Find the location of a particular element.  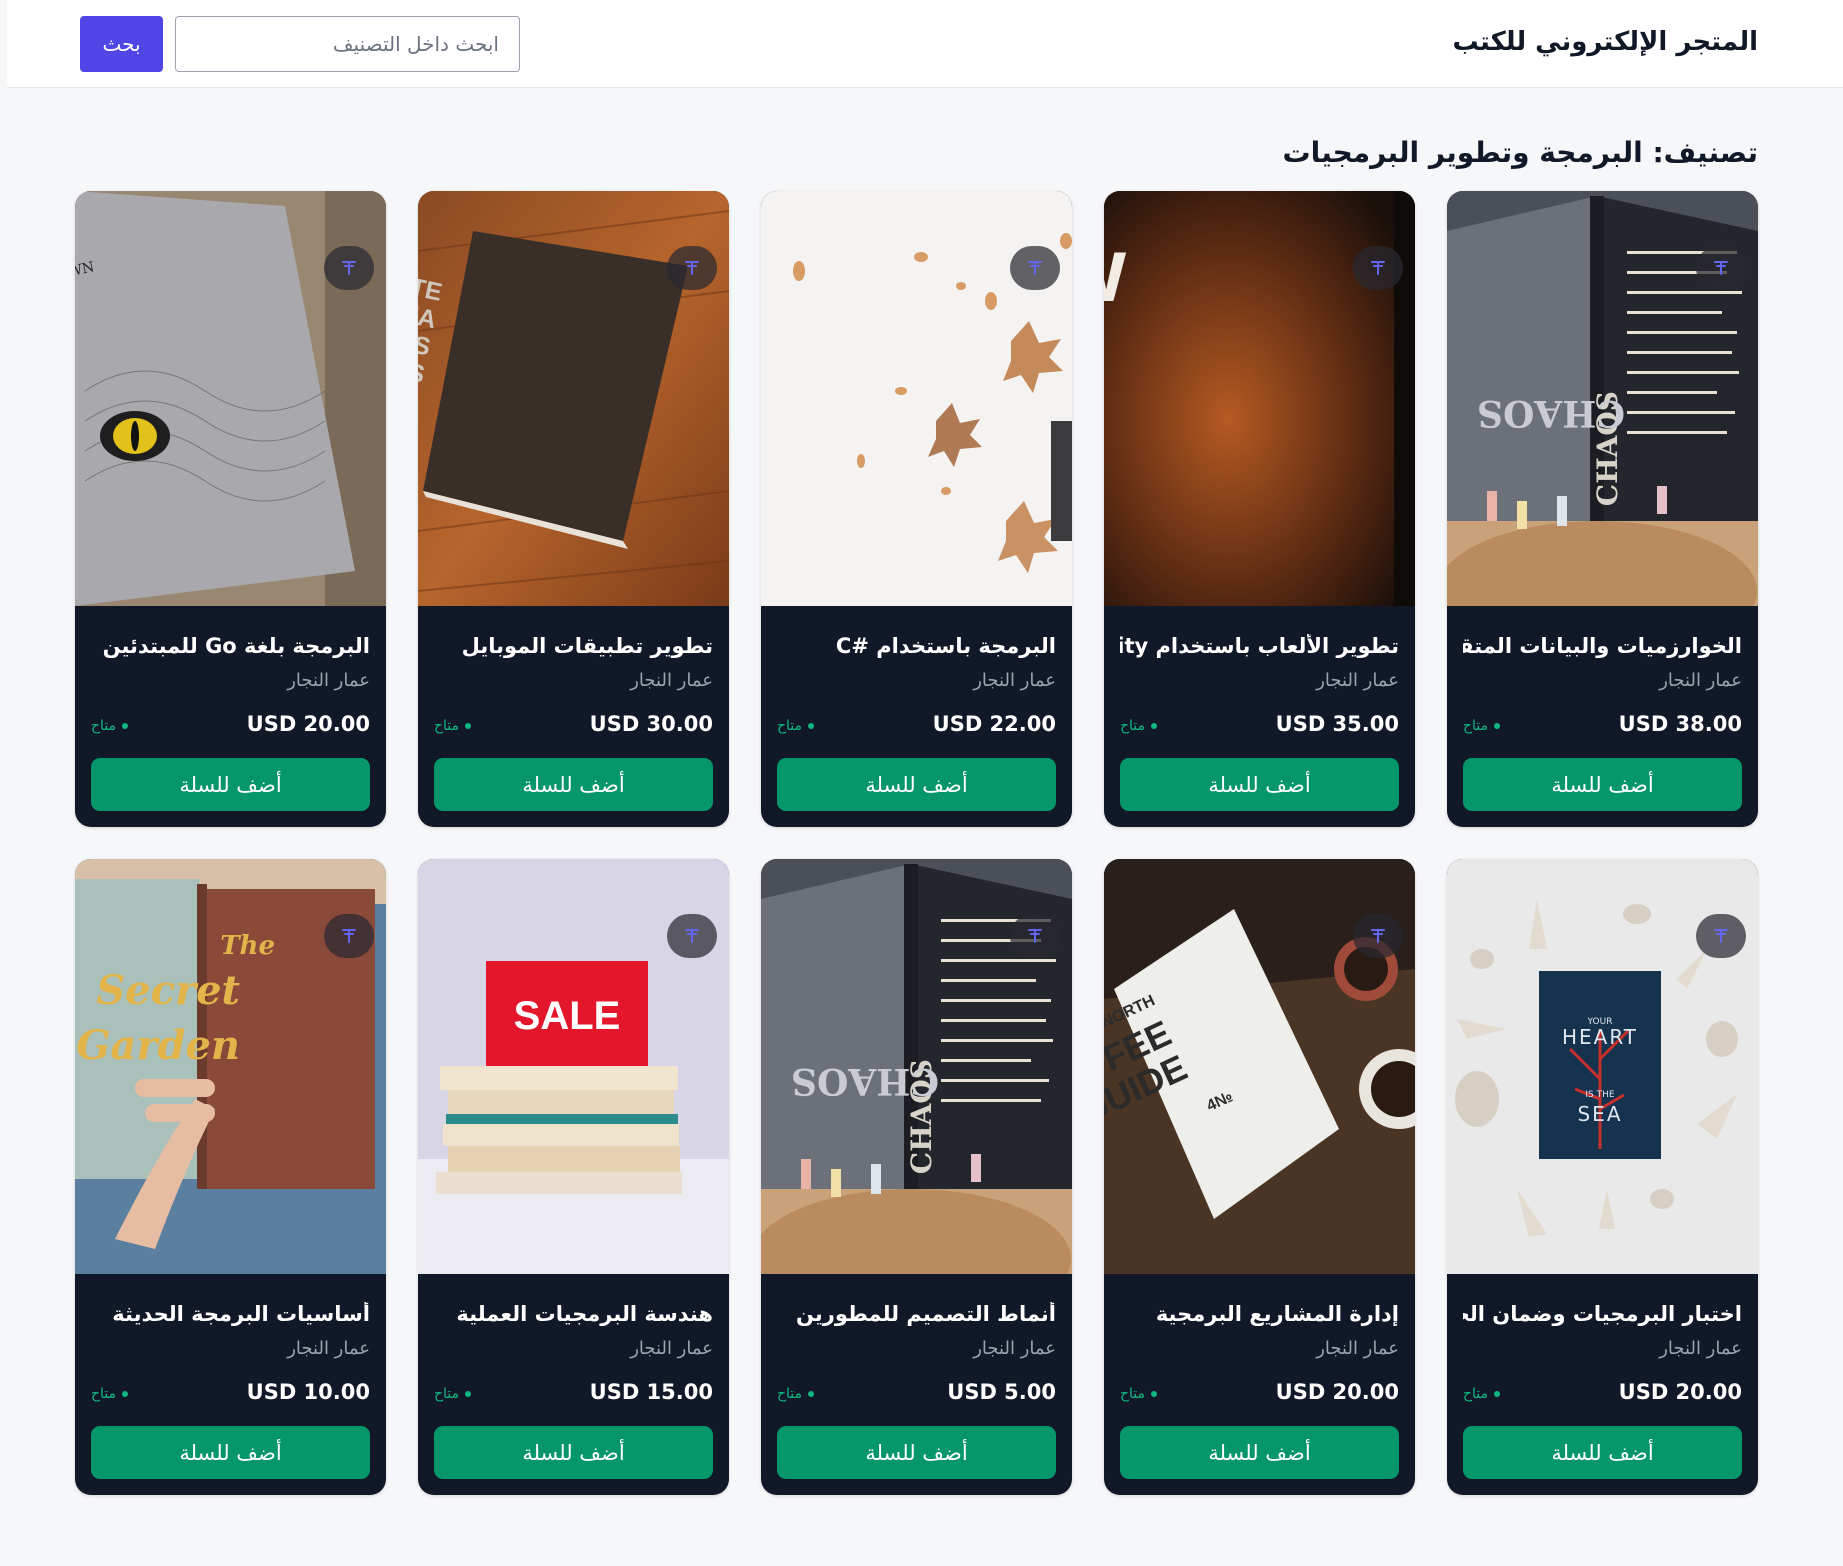

book-price: USD 35.00 is located at coordinates (1337, 724).